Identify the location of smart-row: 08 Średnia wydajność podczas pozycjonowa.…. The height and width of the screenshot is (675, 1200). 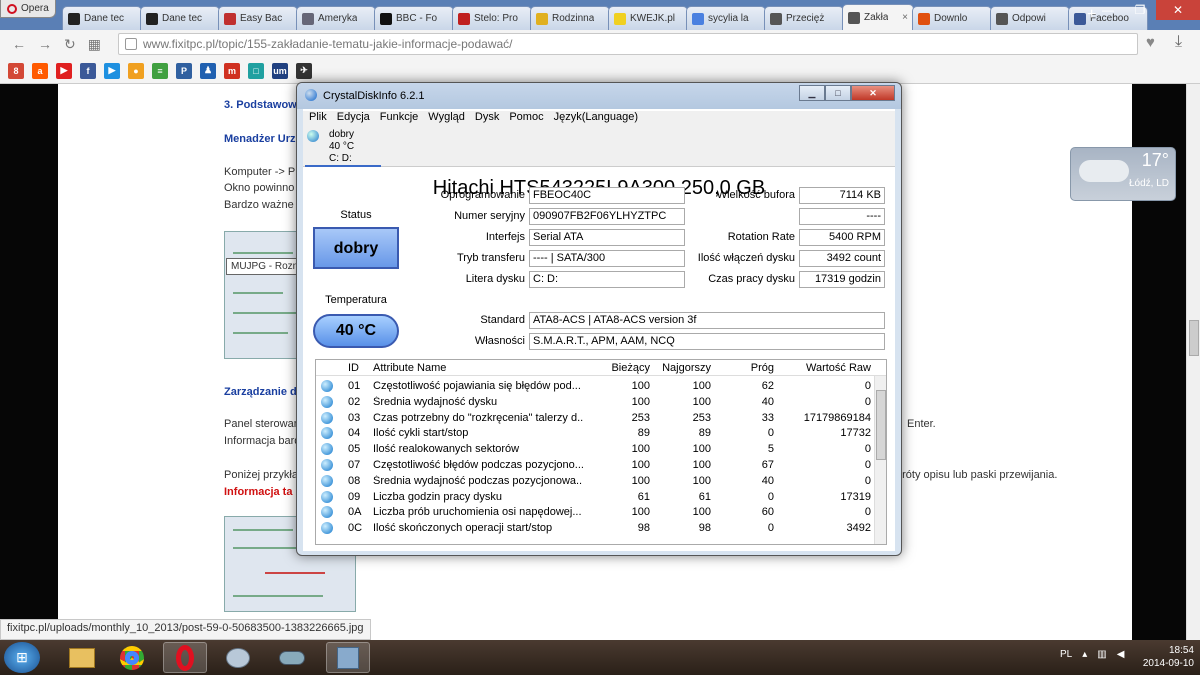
(595, 481).